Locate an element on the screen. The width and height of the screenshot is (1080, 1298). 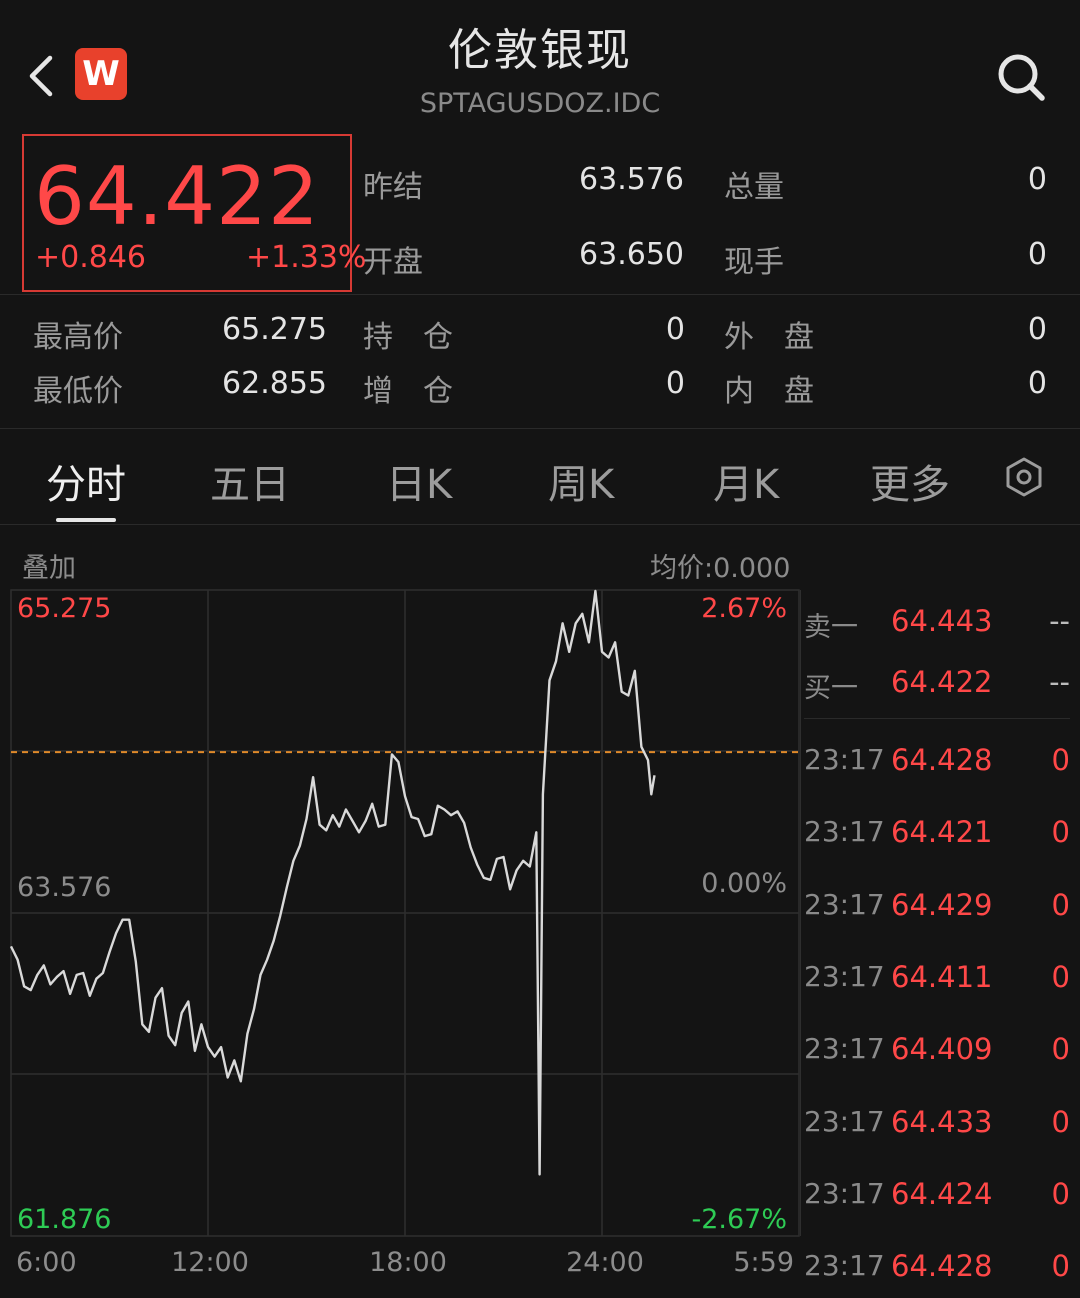
search-icon is located at coordinates (1021, 77).